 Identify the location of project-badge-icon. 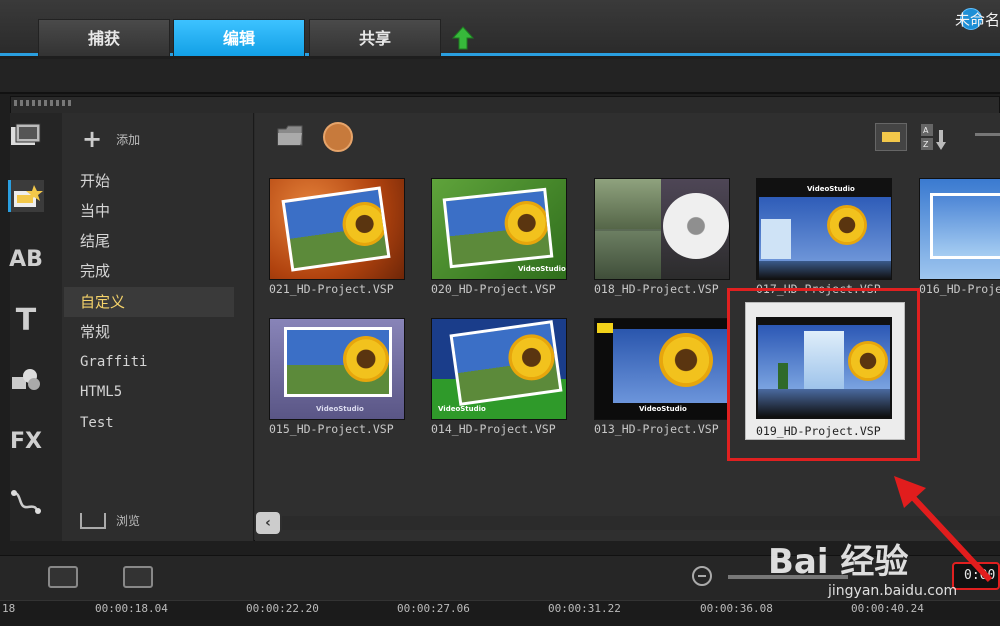
(605, 328).